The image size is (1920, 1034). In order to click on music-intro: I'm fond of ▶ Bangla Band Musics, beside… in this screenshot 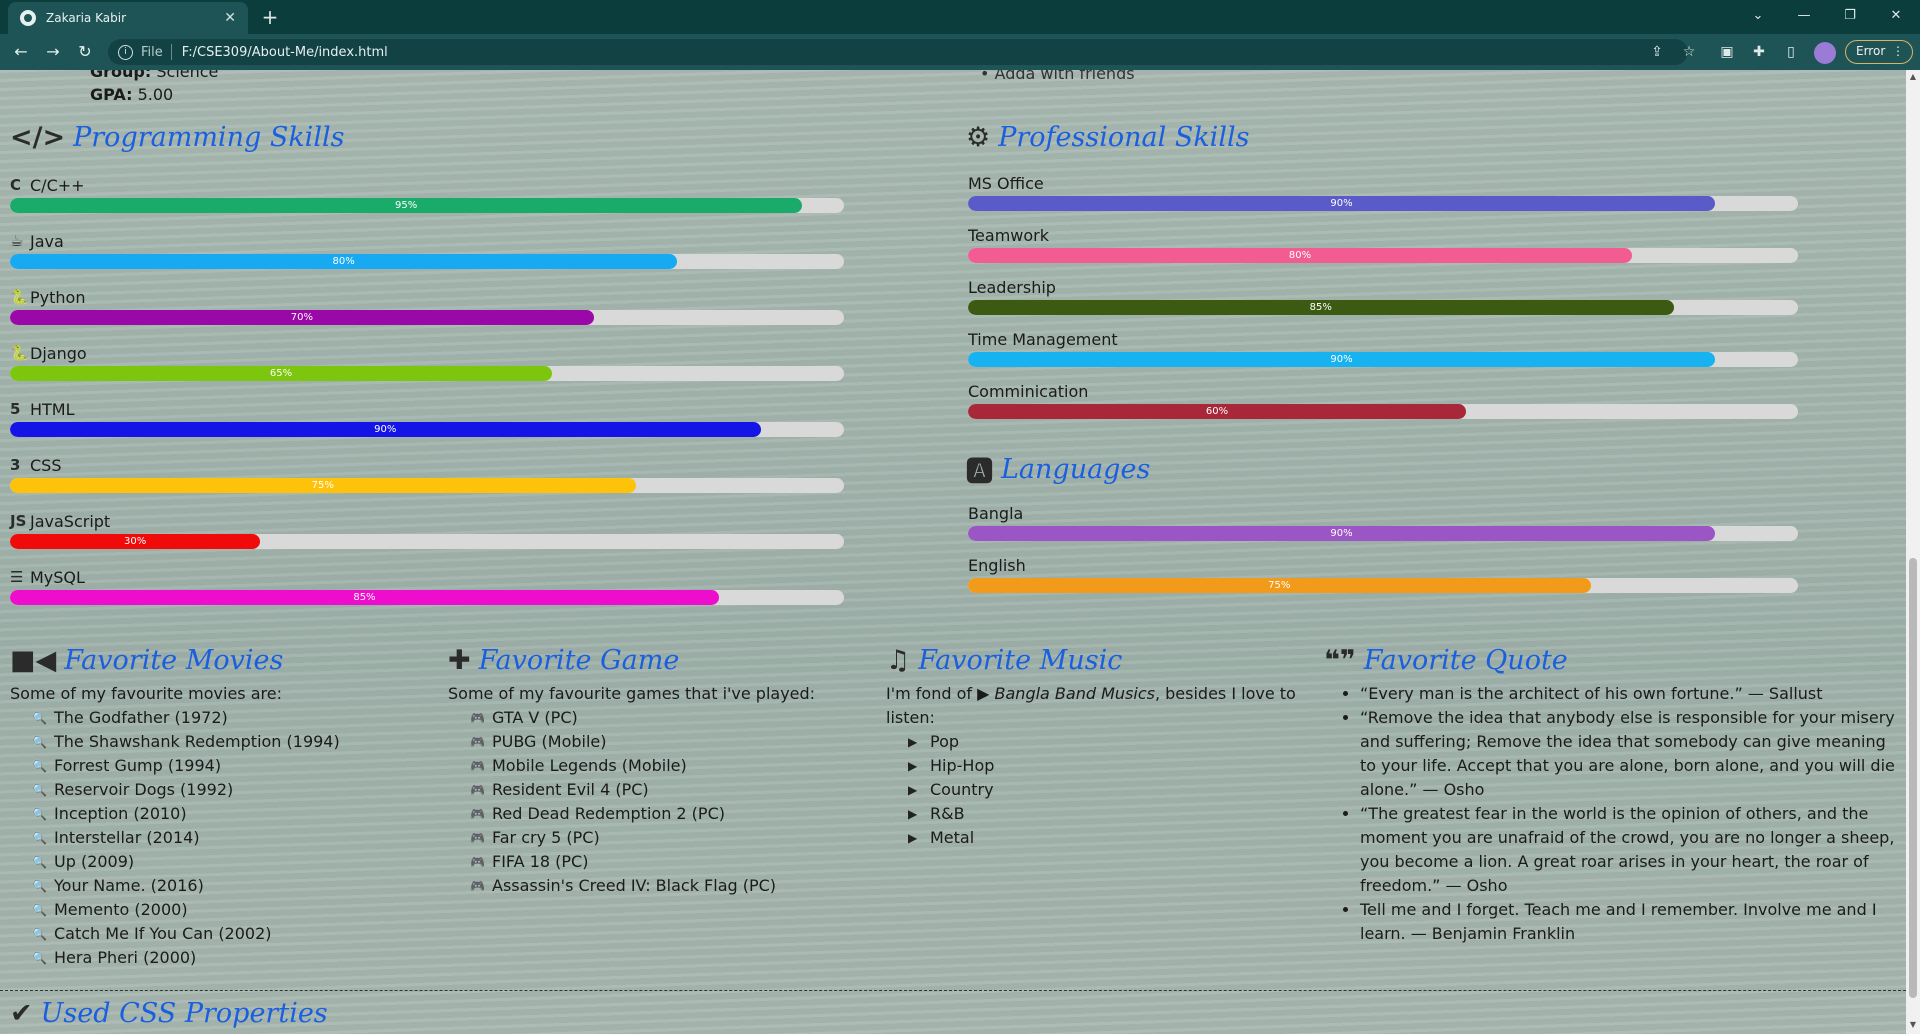, I will do `click(1091, 705)`.